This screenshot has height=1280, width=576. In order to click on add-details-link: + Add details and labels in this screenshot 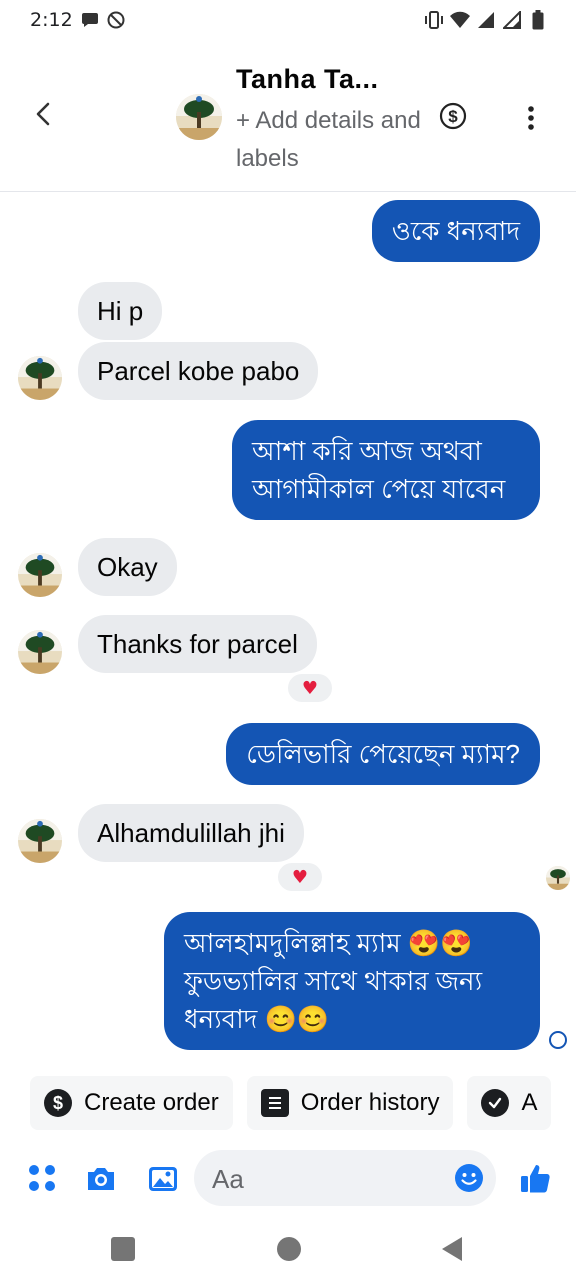, I will do `click(331, 140)`.